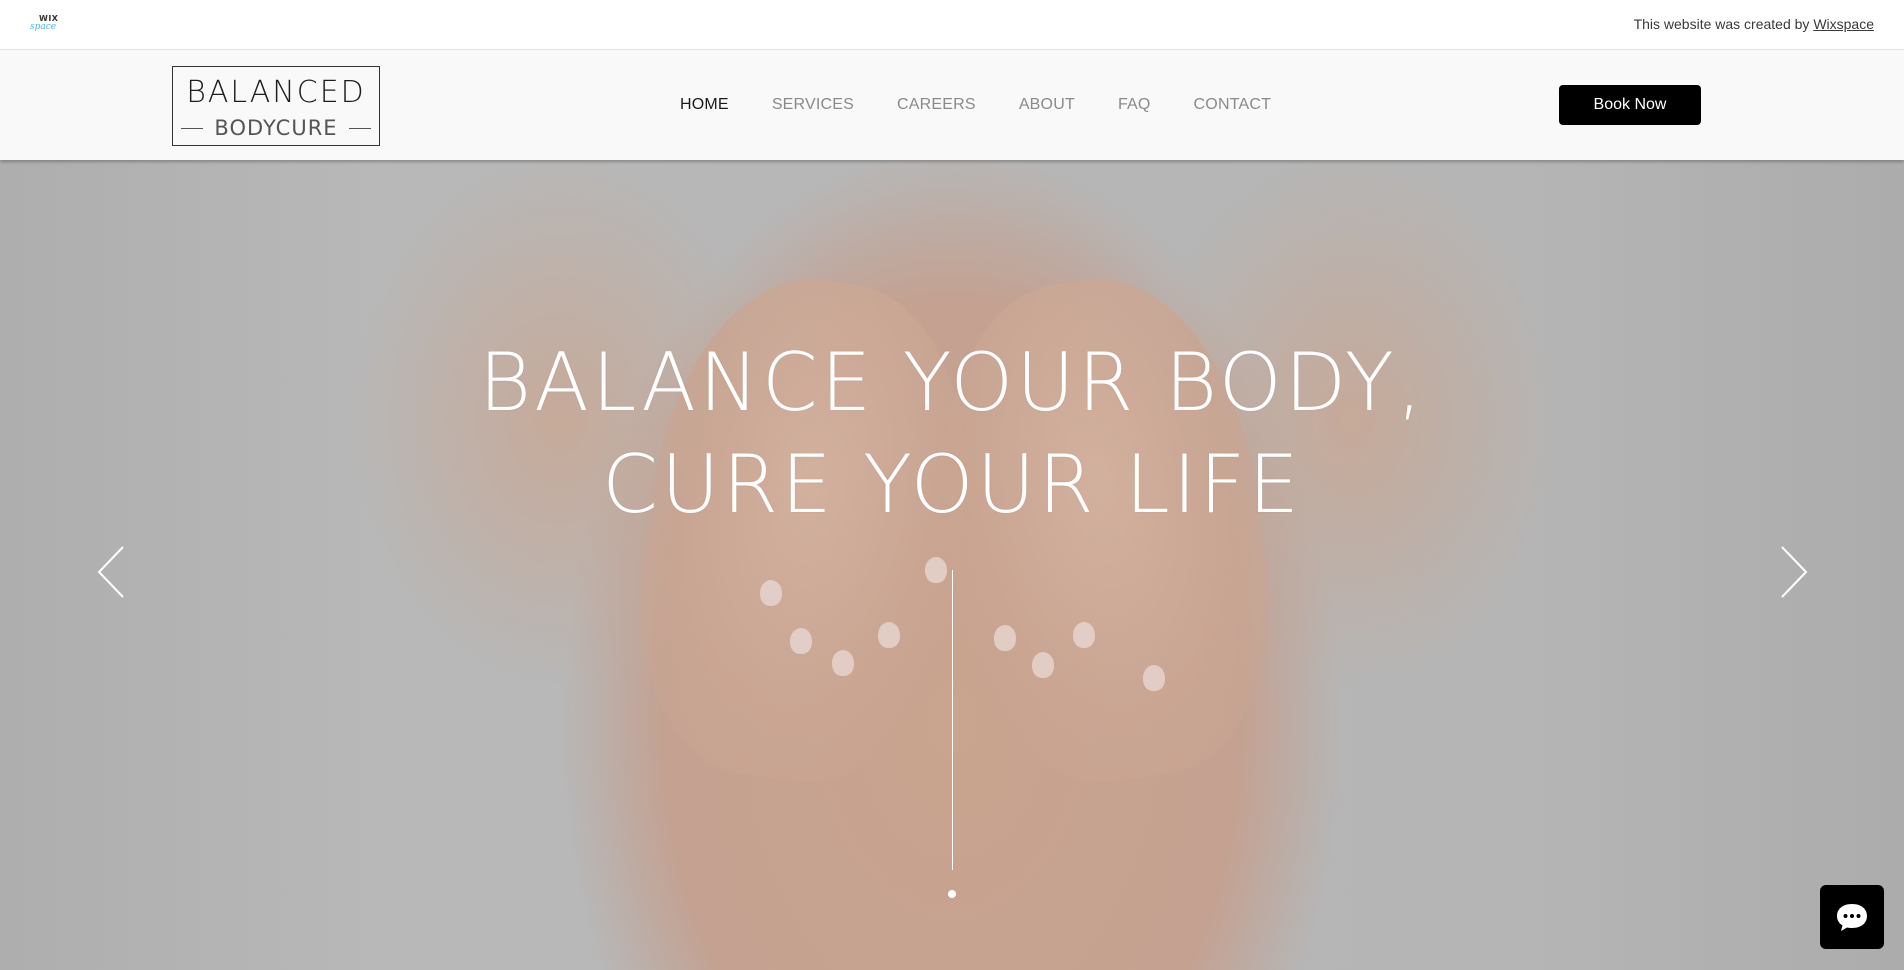  What do you see at coordinates (1047, 105) in the screenshot?
I see `nav-item-about: ABOUT` at bounding box center [1047, 105].